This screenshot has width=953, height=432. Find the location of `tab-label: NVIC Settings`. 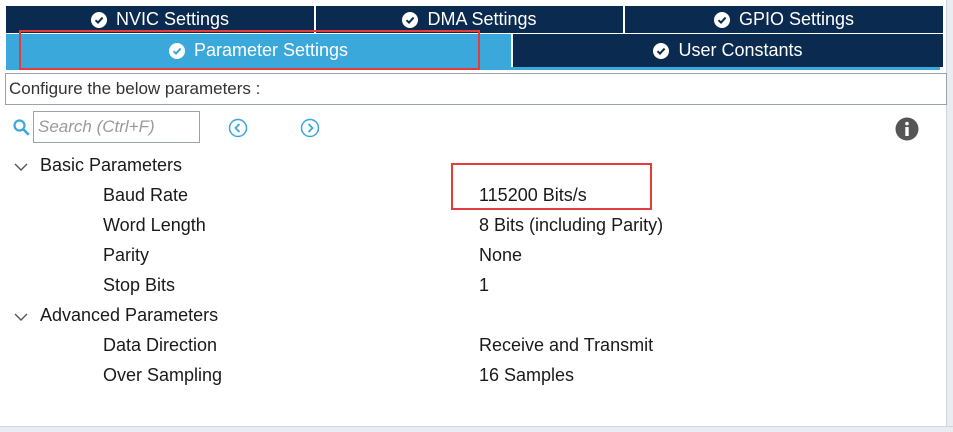

tab-label: NVIC Settings is located at coordinates (172, 19).